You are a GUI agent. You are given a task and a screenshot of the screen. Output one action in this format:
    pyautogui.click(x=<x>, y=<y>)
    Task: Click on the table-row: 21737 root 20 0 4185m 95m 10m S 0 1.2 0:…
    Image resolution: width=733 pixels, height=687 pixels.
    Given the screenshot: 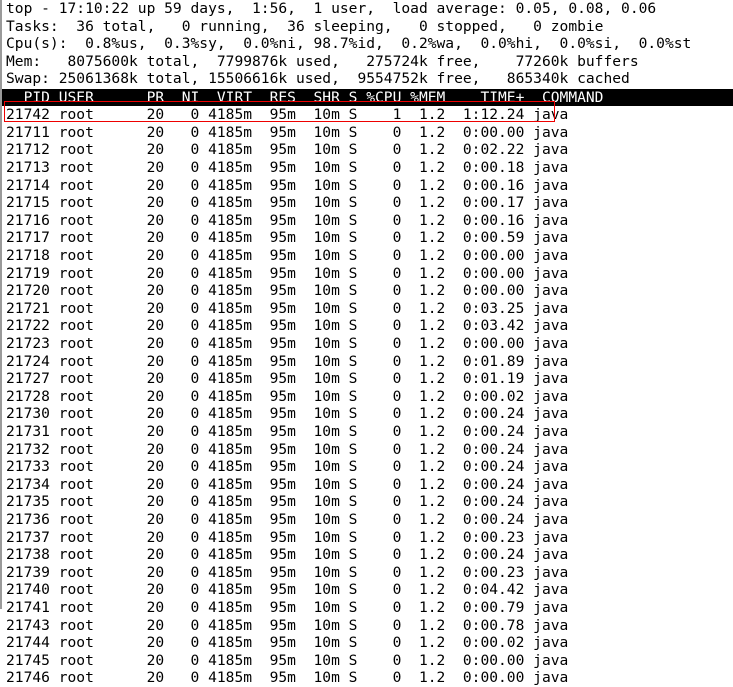 What is the action you would take?
    pyautogui.click(x=367, y=538)
    